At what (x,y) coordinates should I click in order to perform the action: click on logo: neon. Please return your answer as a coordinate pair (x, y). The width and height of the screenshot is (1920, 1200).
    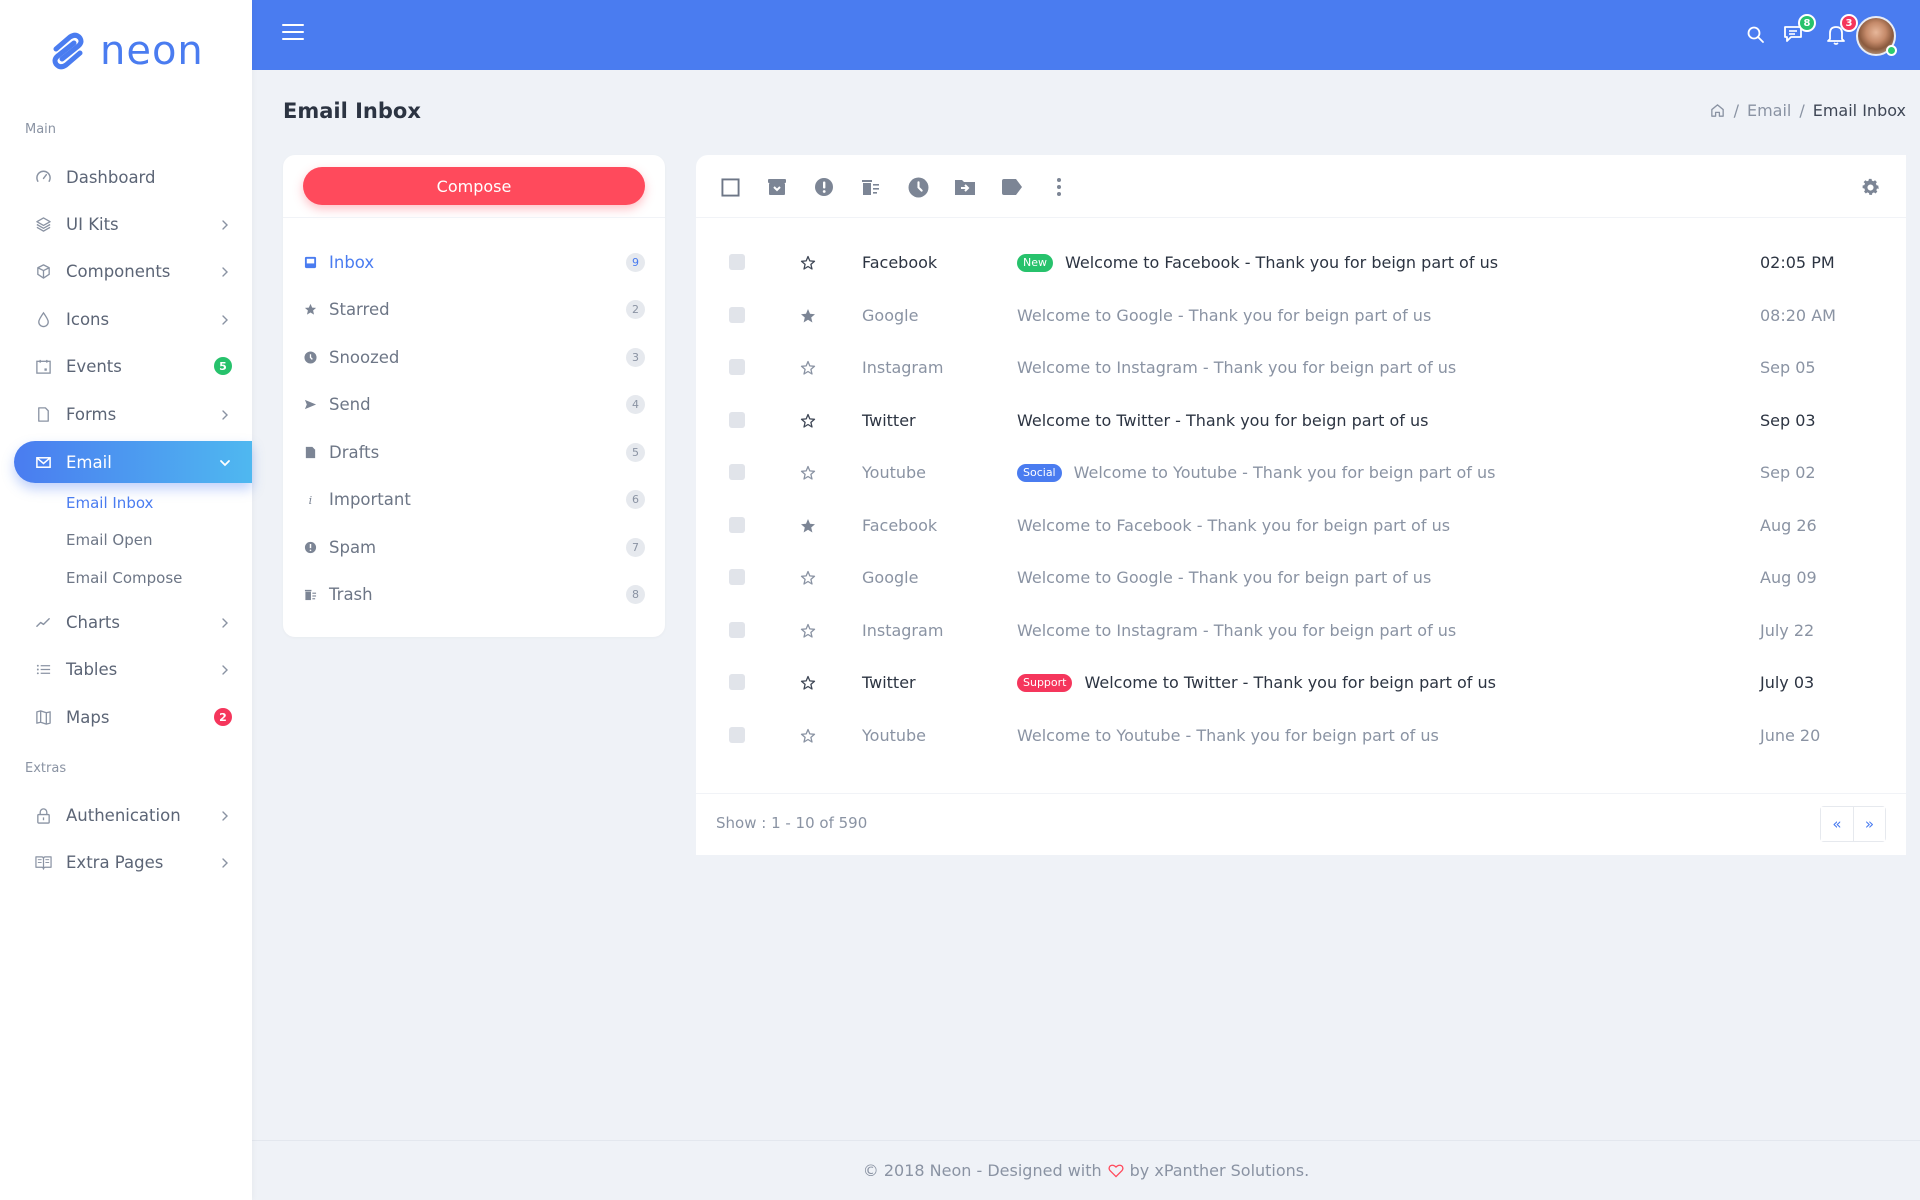
    Looking at the image, I should click on (127, 51).